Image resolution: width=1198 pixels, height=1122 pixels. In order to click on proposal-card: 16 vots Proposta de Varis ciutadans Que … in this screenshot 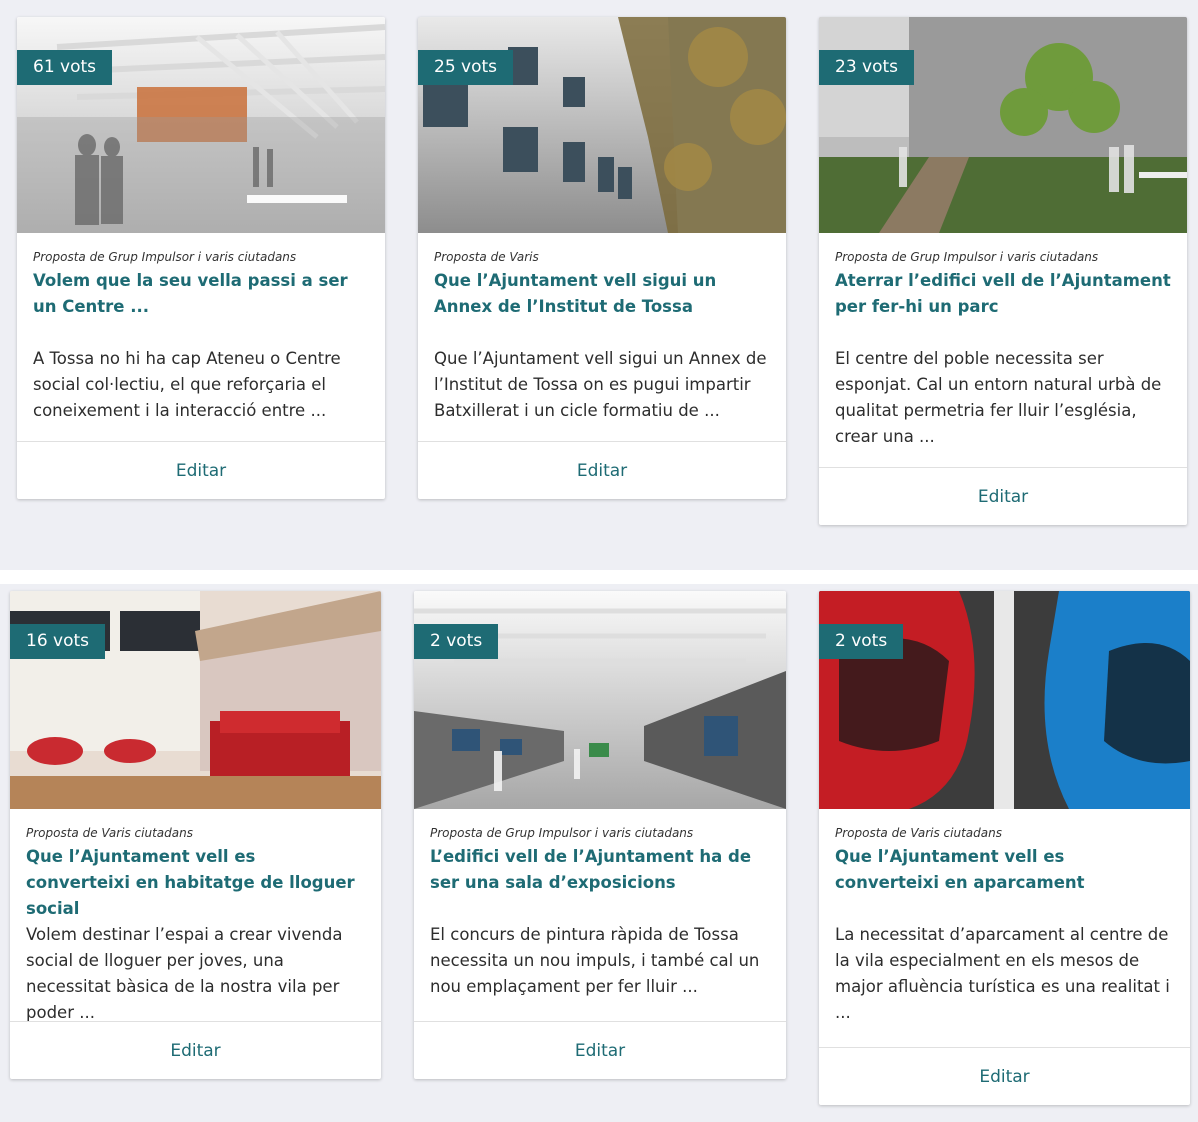, I will do `click(195, 835)`.